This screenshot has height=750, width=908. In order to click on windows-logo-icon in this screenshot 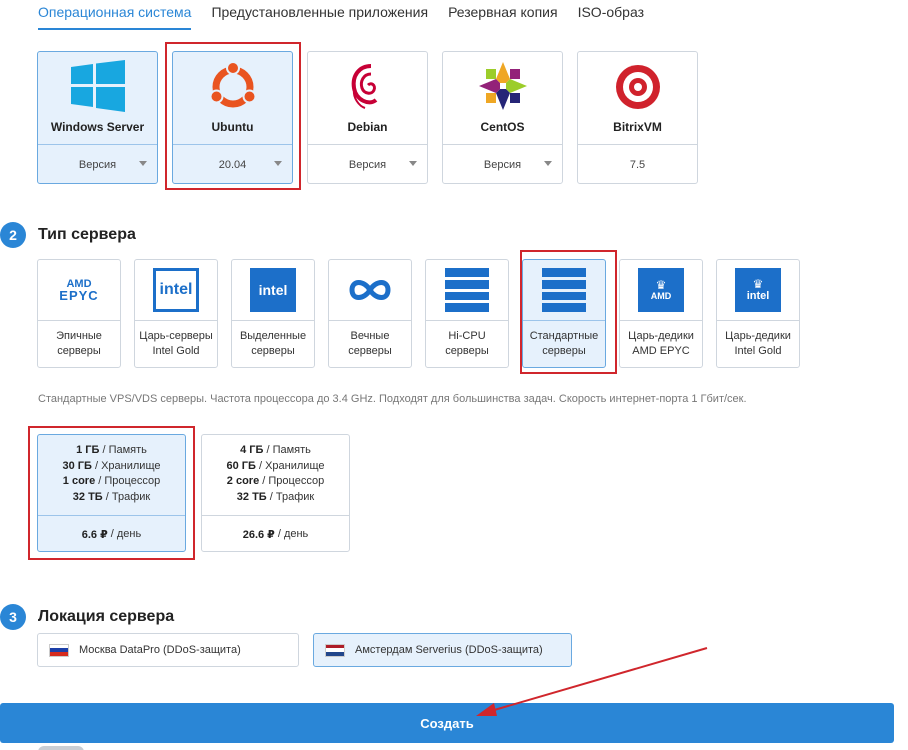, I will do `click(98, 86)`.